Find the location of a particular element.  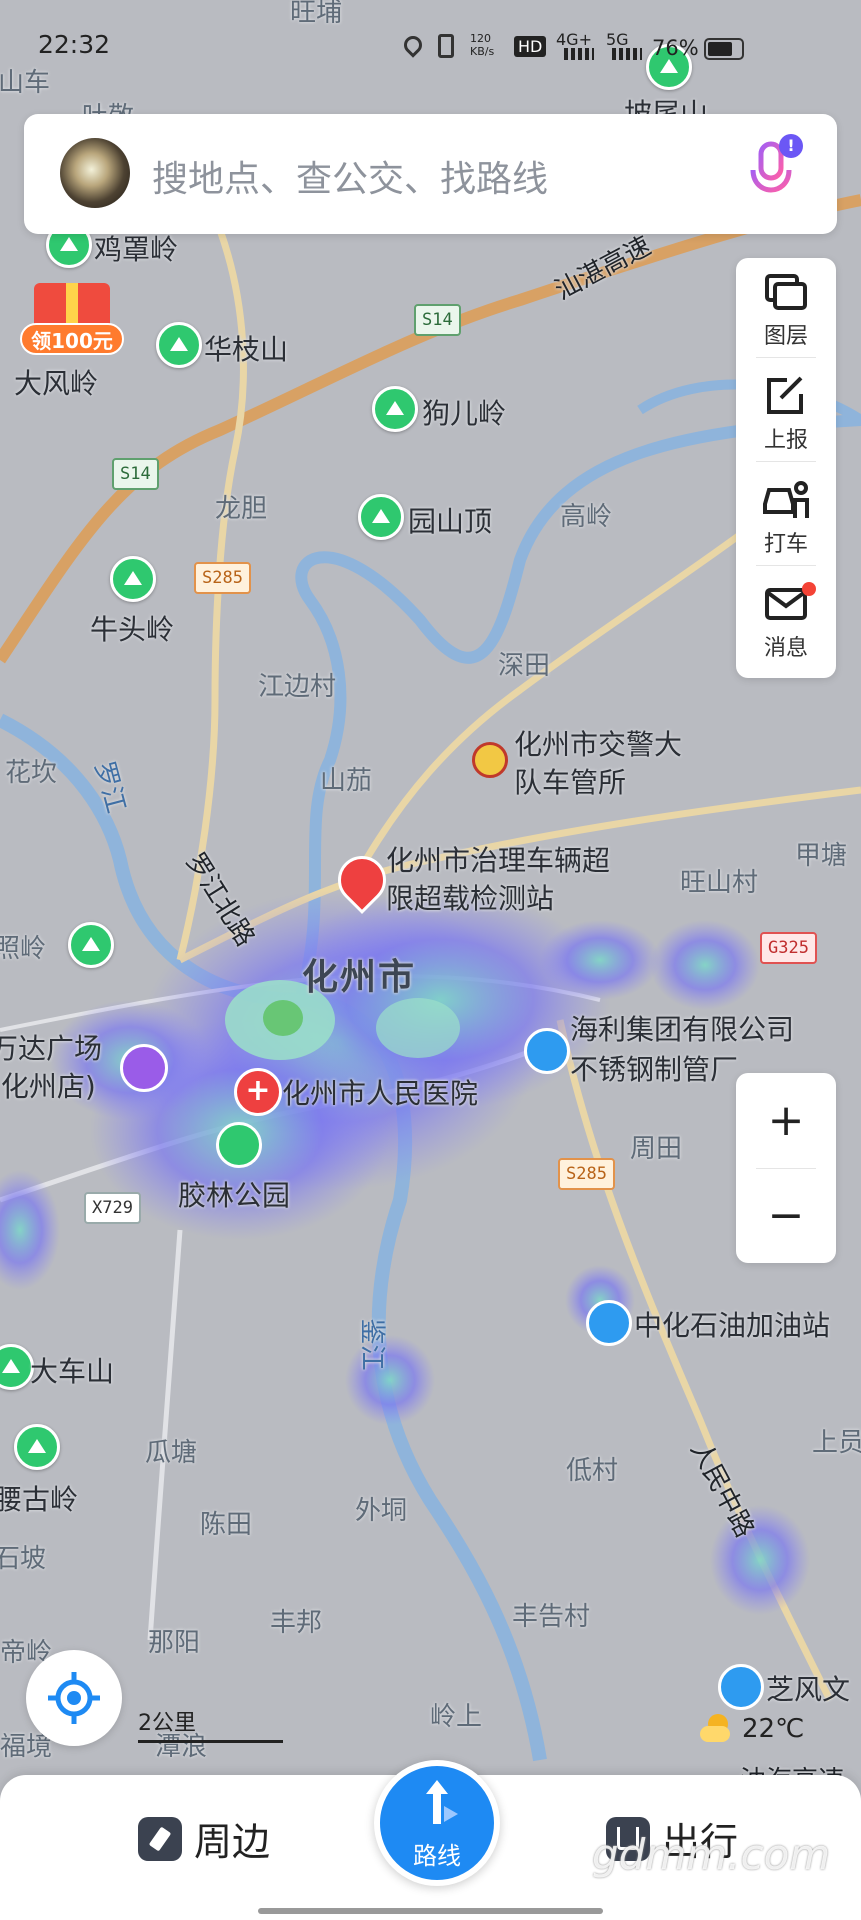

poi-label: 万达广场(化州店) is located at coordinates (57, 1068).